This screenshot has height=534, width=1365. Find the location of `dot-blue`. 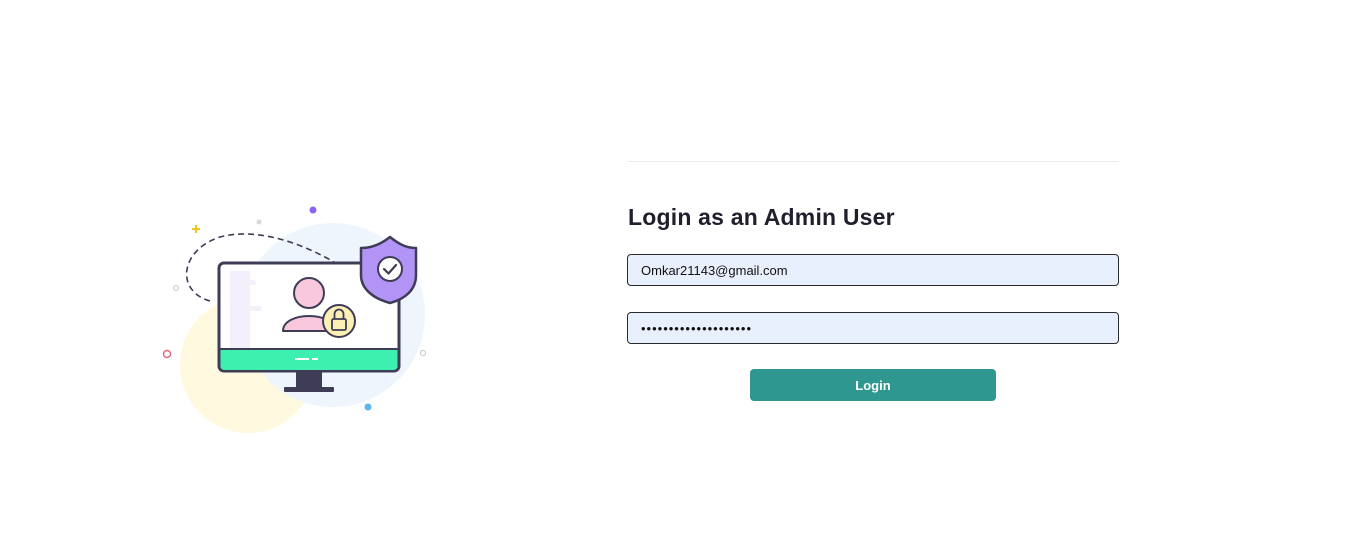

dot-blue is located at coordinates (368, 407).